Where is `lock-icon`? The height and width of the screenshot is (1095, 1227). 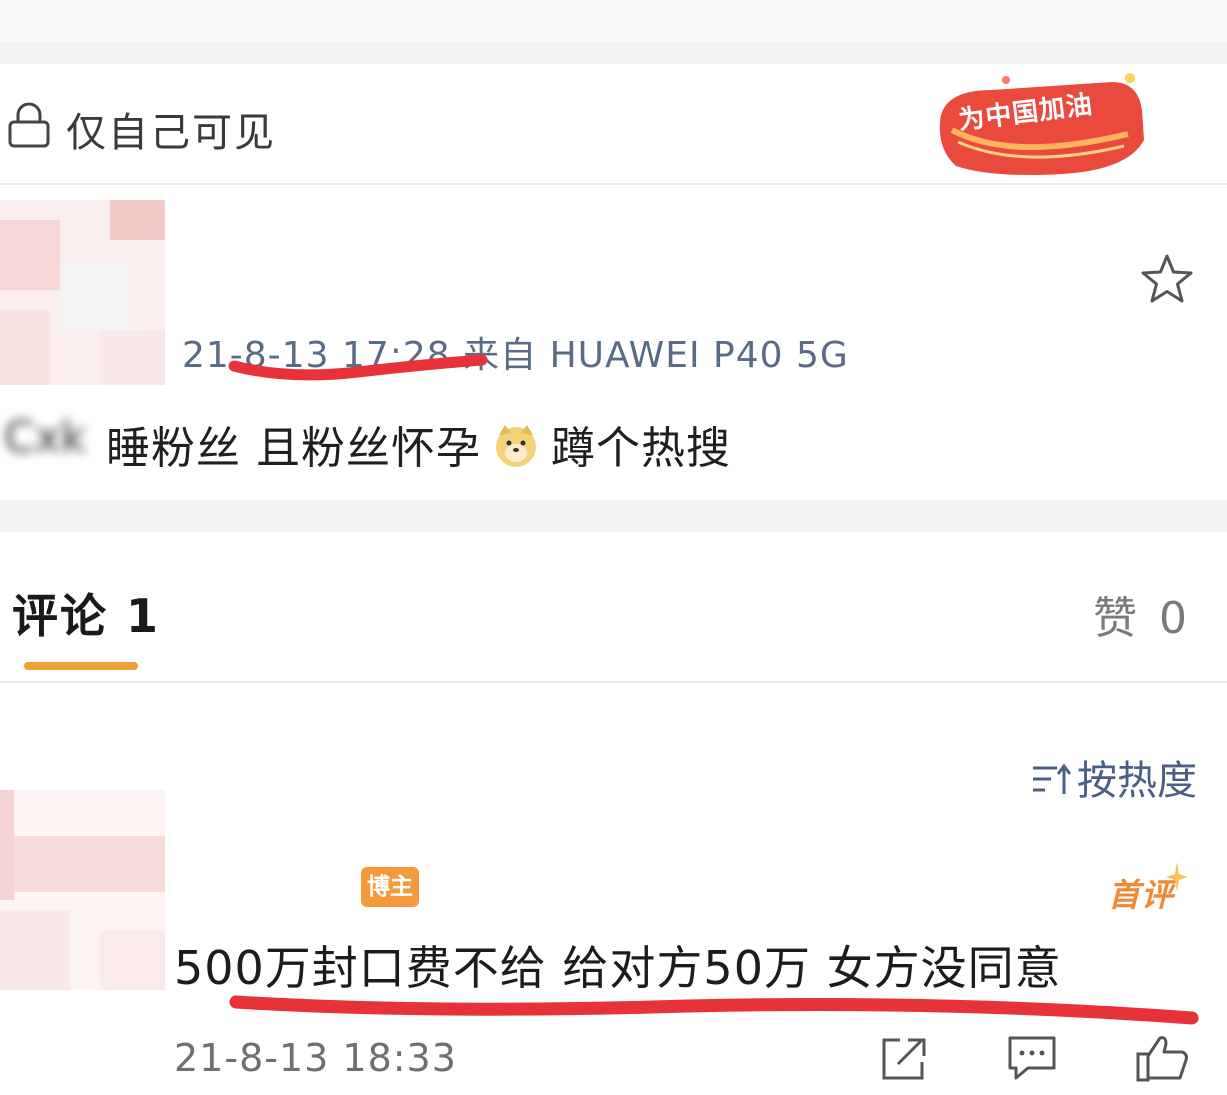
lock-icon is located at coordinates (29, 125).